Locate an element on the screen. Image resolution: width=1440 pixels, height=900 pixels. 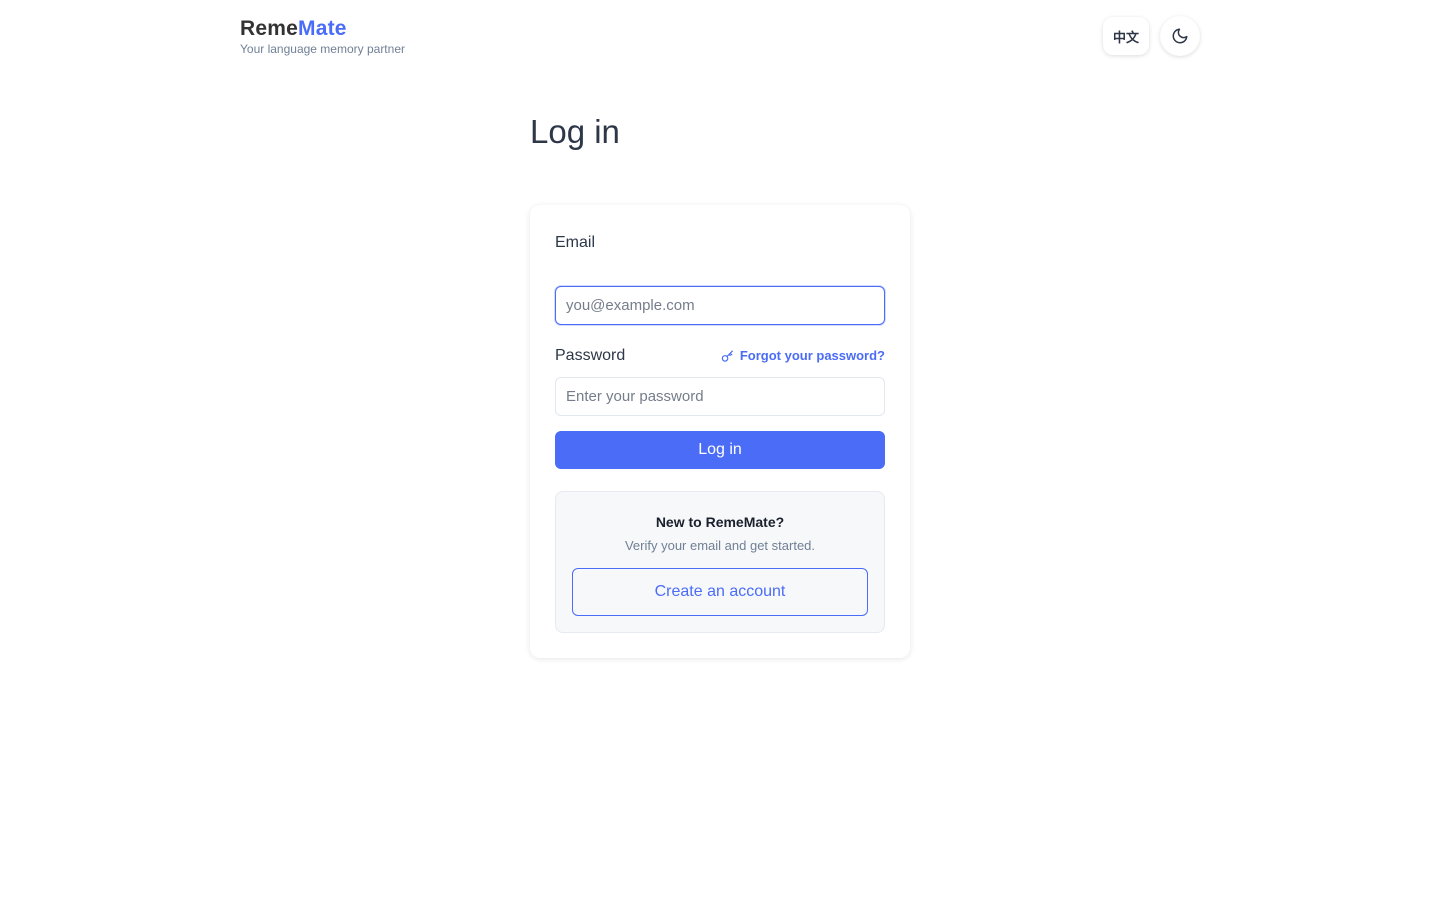
email-field is located at coordinates (720, 305).